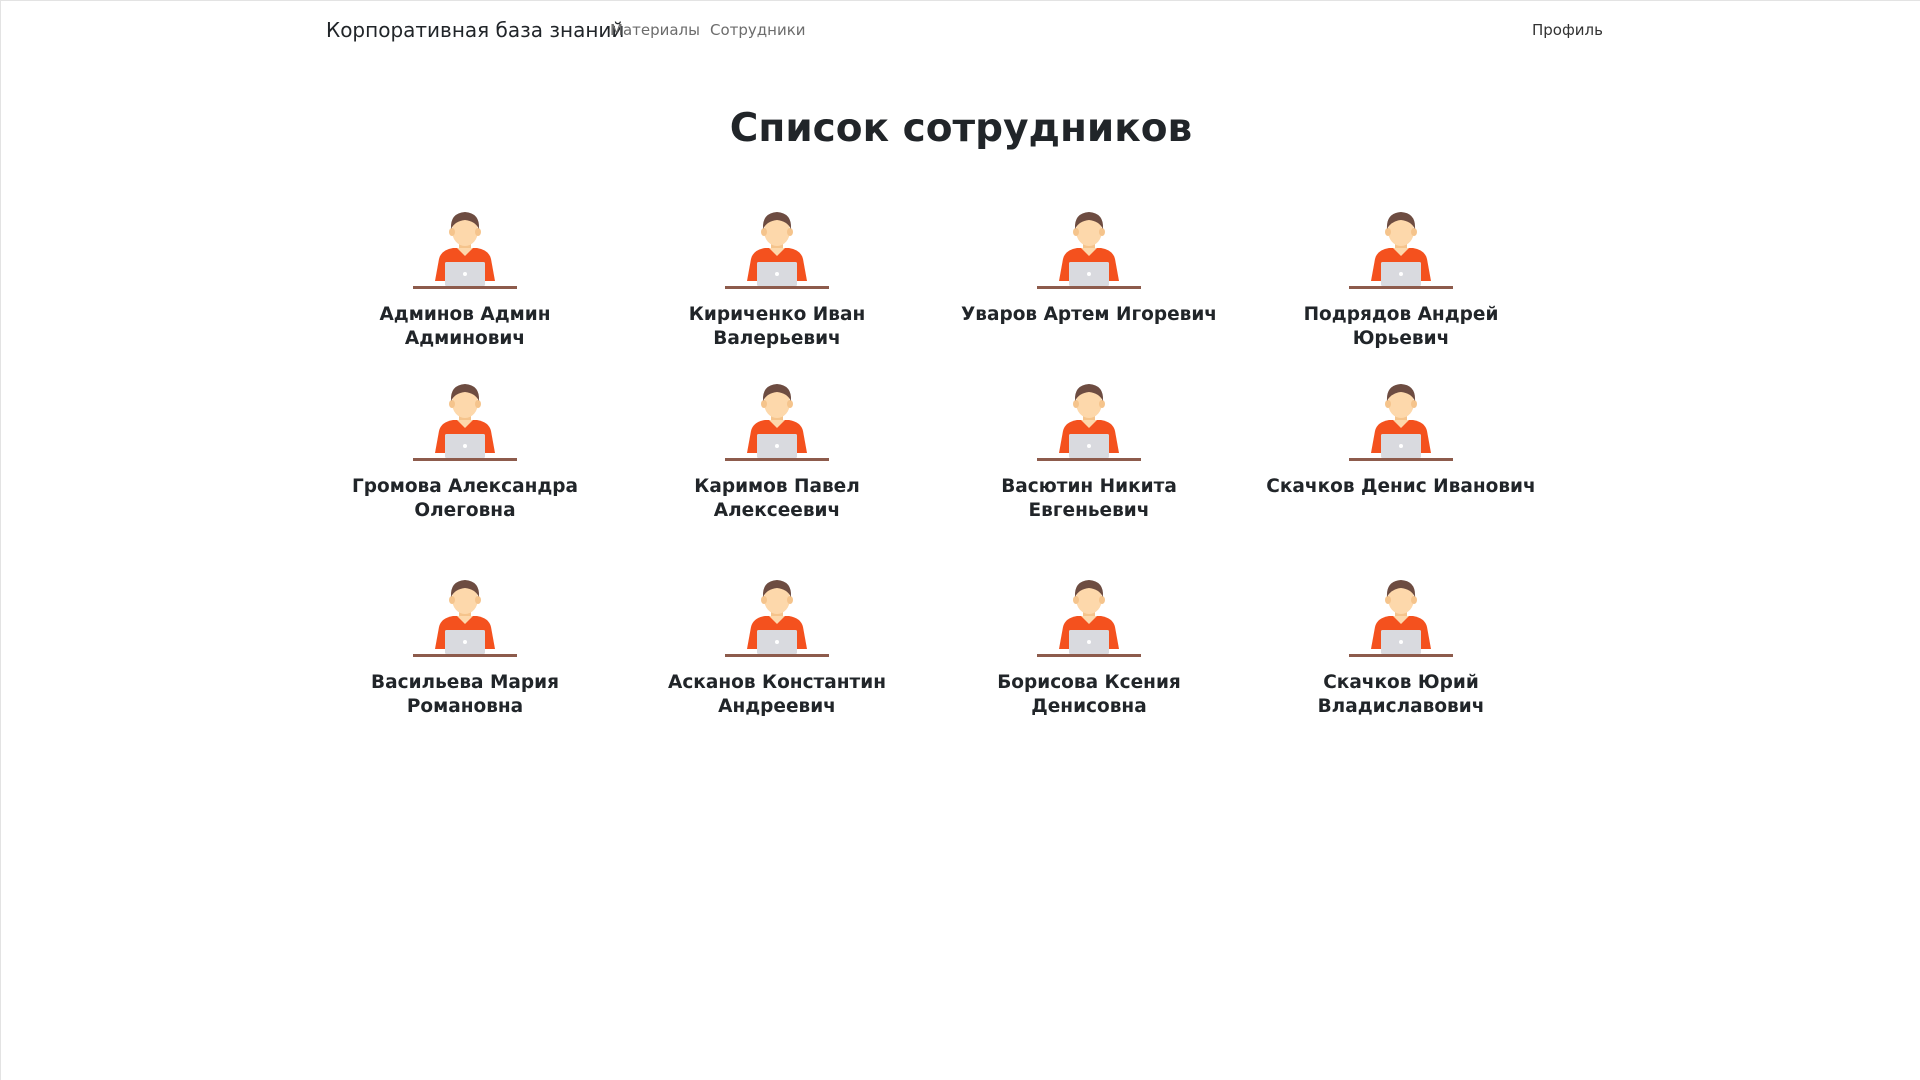 This screenshot has height=1080, width=1920. I want to click on employee-card: Скачков Денис Иванович, so click(1401, 479).